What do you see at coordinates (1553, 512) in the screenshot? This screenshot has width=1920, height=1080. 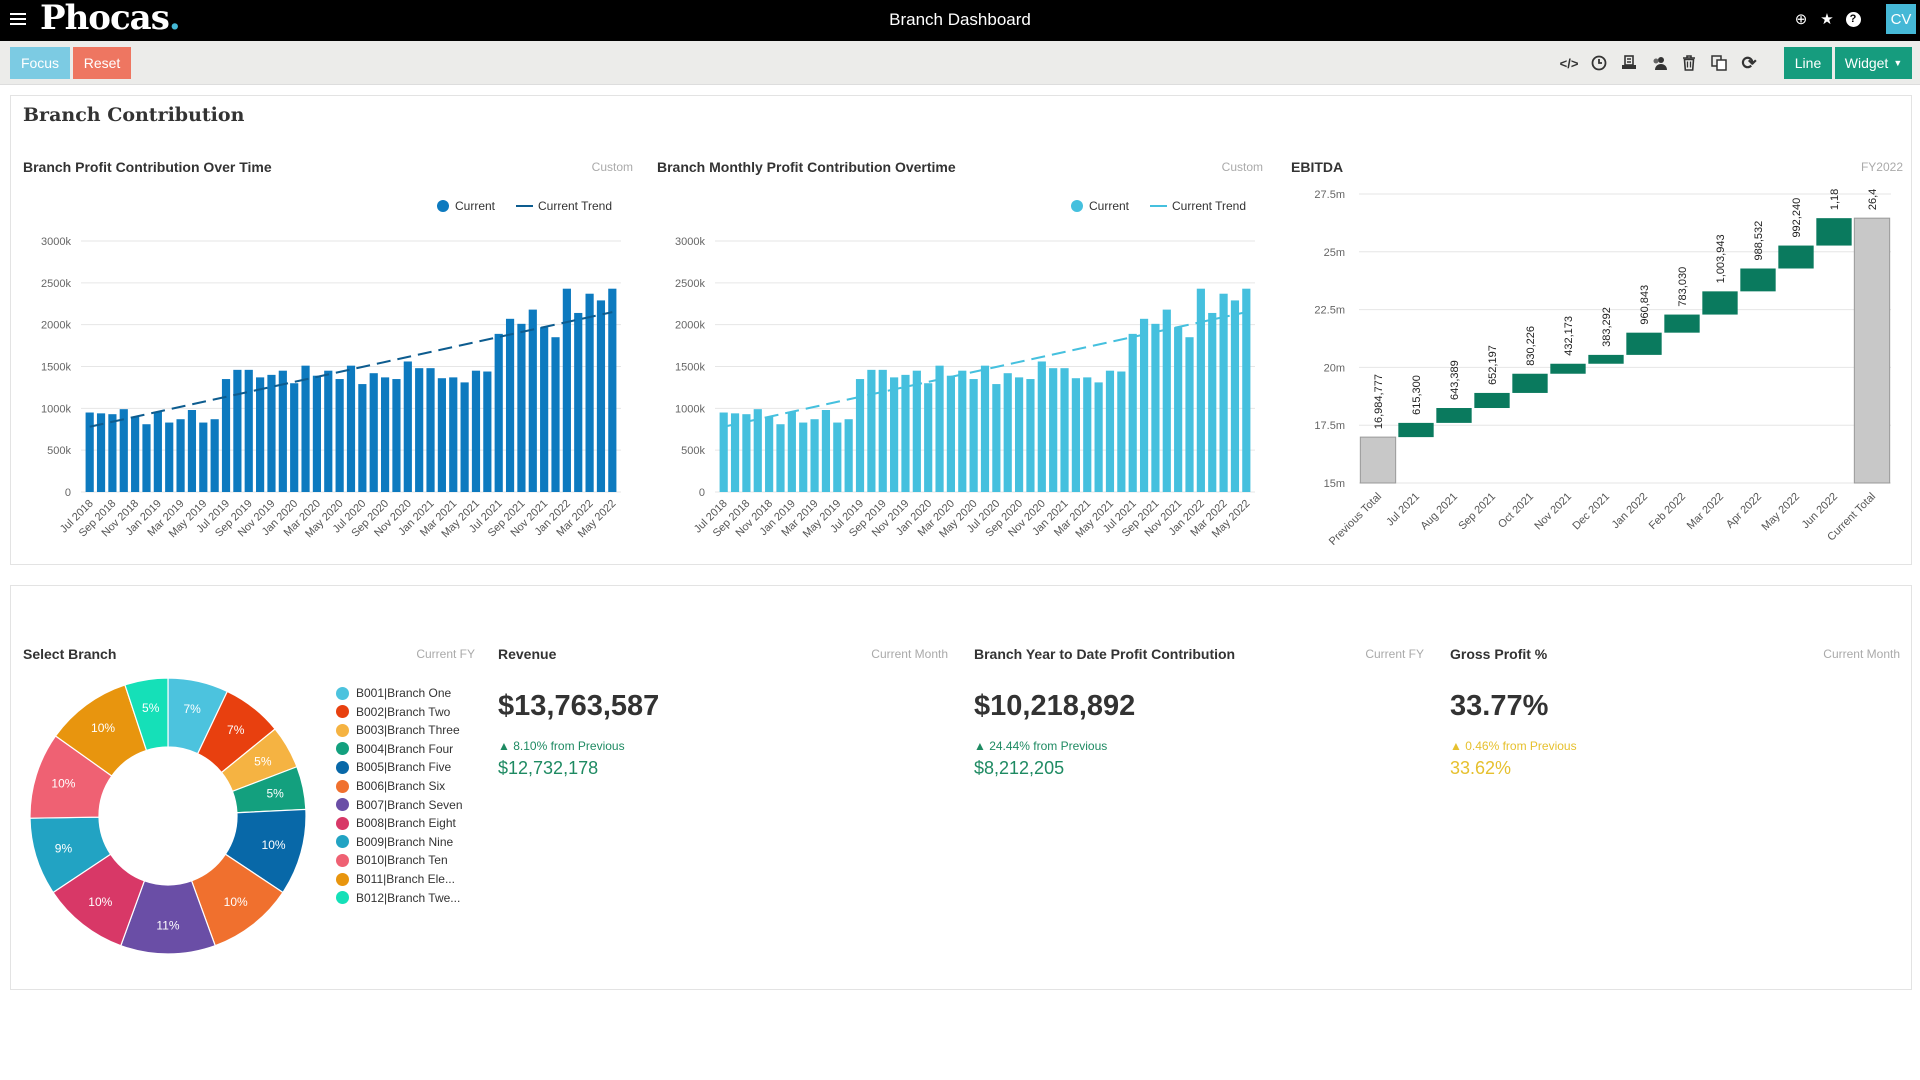 I see `x-tick-label: Nov 2021` at bounding box center [1553, 512].